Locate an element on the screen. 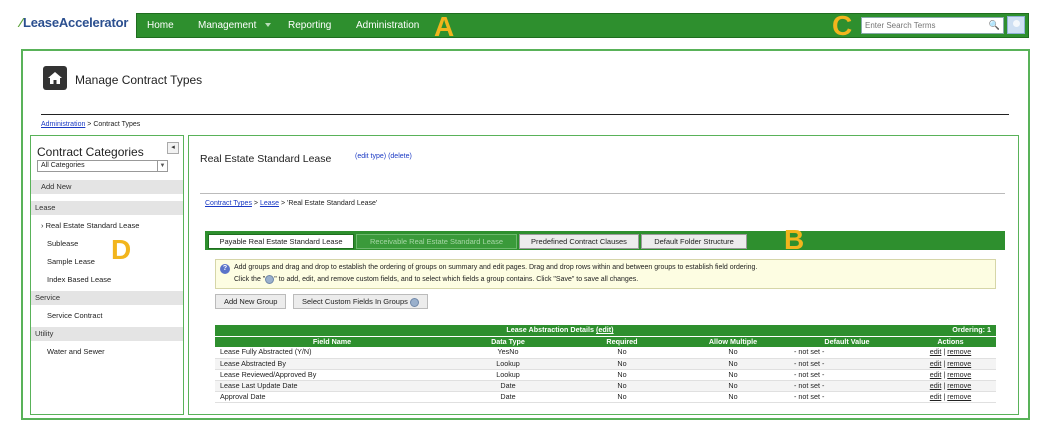 Image resolution: width=1059 pixels, height=444 pixels. column-header-actions: Actions is located at coordinates (950, 341).